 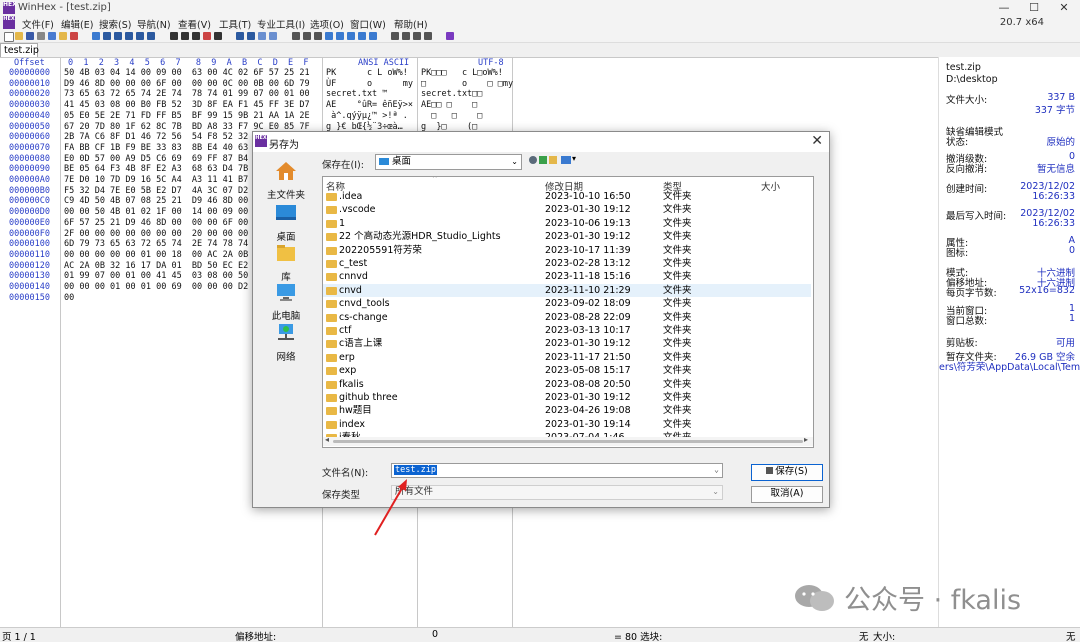 What do you see at coordinates (327, 24) in the screenshot?
I see `menu-options: 选项(O)` at bounding box center [327, 24].